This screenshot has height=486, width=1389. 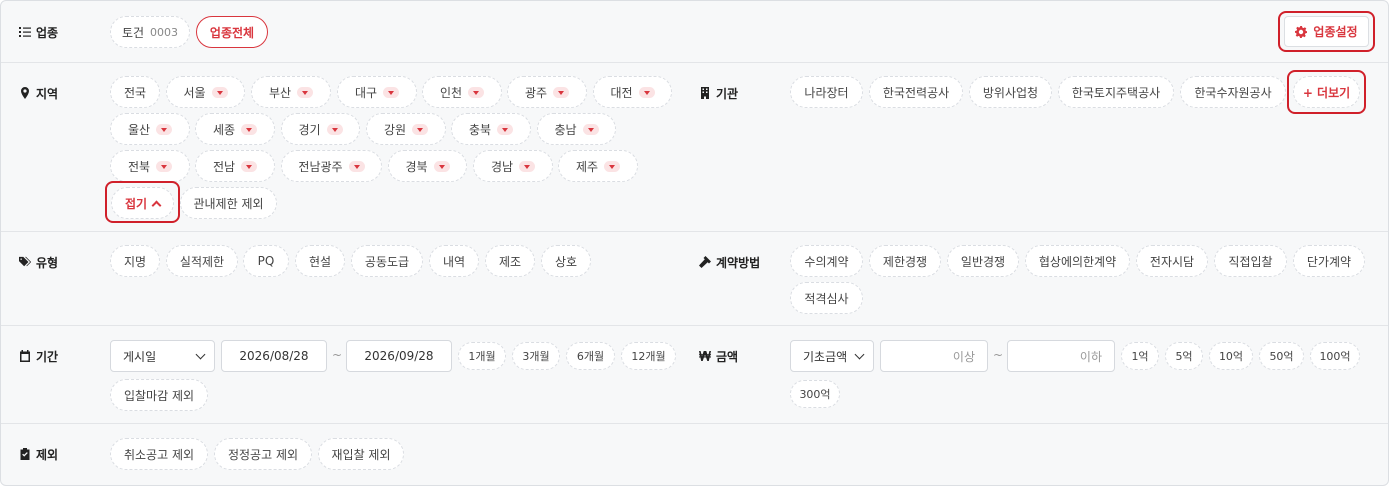 What do you see at coordinates (916, 92) in the screenshot?
I see `agency-chip-kepco: 한국전력공사` at bounding box center [916, 92].